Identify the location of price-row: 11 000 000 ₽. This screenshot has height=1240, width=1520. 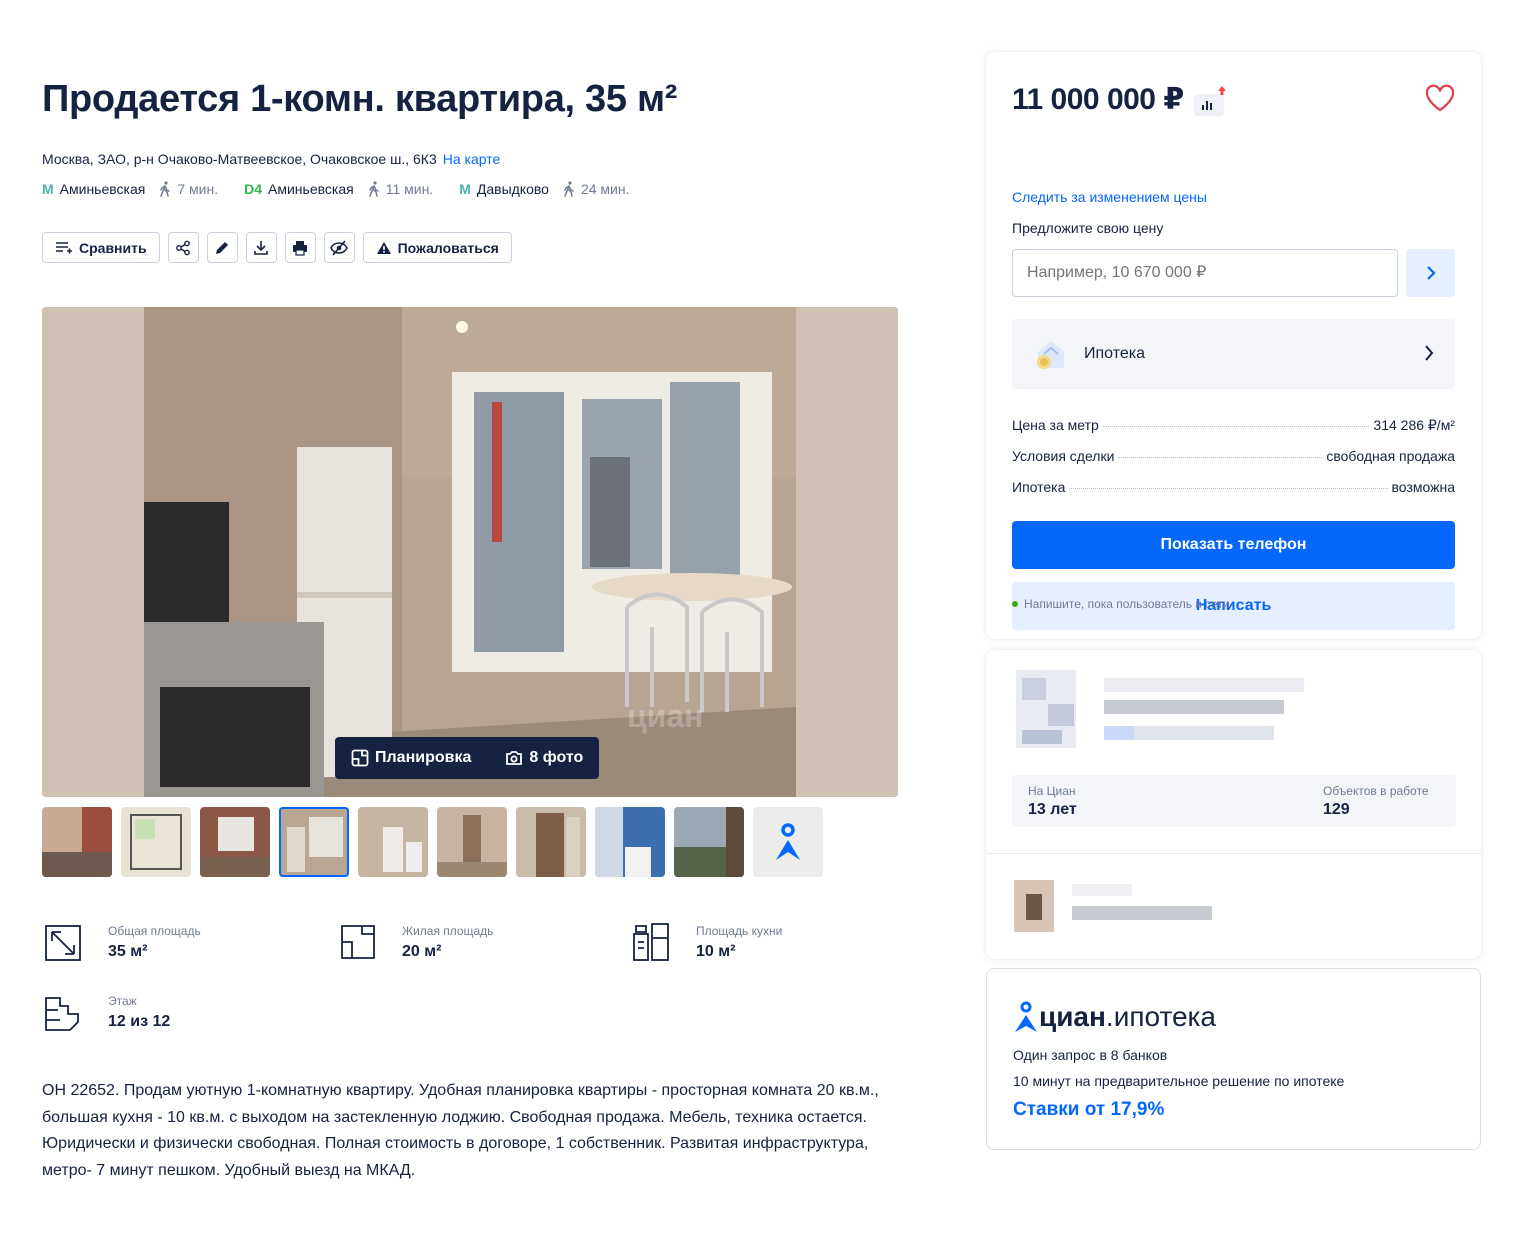
(1119, 99).